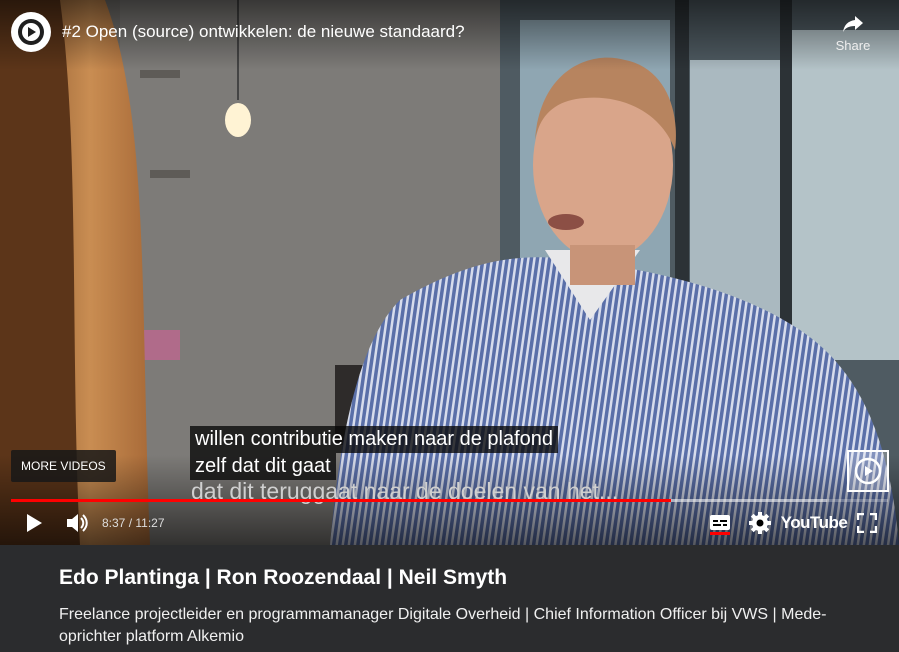 The image size is (899, 652). Describe the element at coordinates (114, 523) in the screenshot. I see `time-current: 8:37` at that location.